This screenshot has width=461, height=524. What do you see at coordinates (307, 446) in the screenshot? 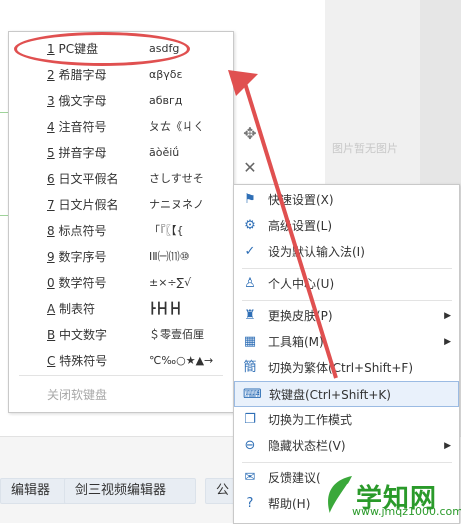
I see `menu-item-label: 隐藏状态栏(V)` at bounding box center [307, 446].